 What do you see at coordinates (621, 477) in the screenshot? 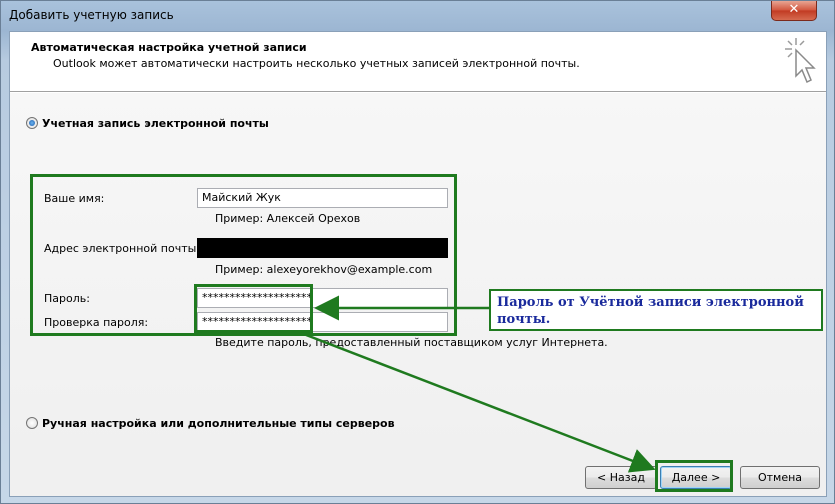
I see `back-button: < Назад` at bounding box center [621, 477].